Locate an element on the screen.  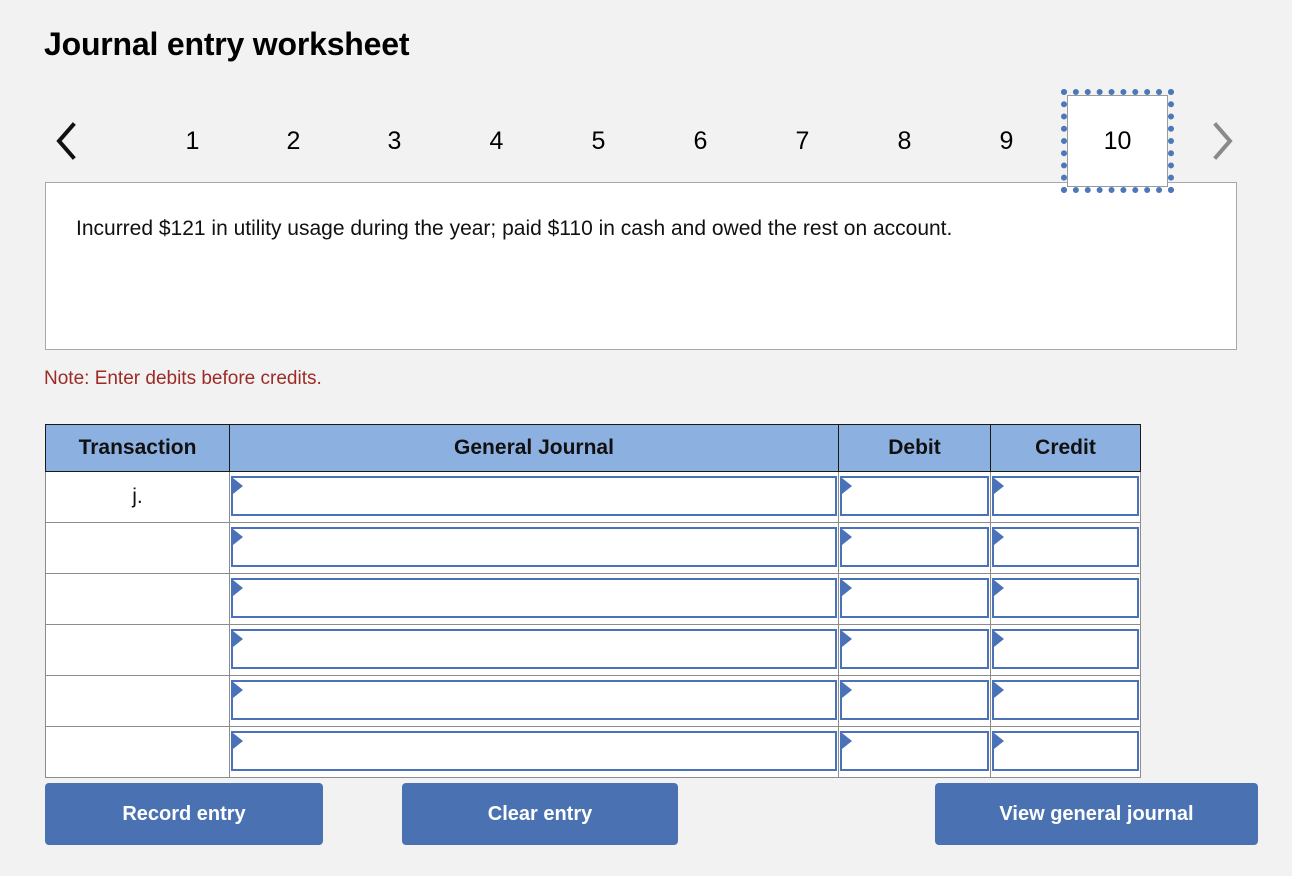
pagination-tab-4: 4 is located at coordinates (496, 141).